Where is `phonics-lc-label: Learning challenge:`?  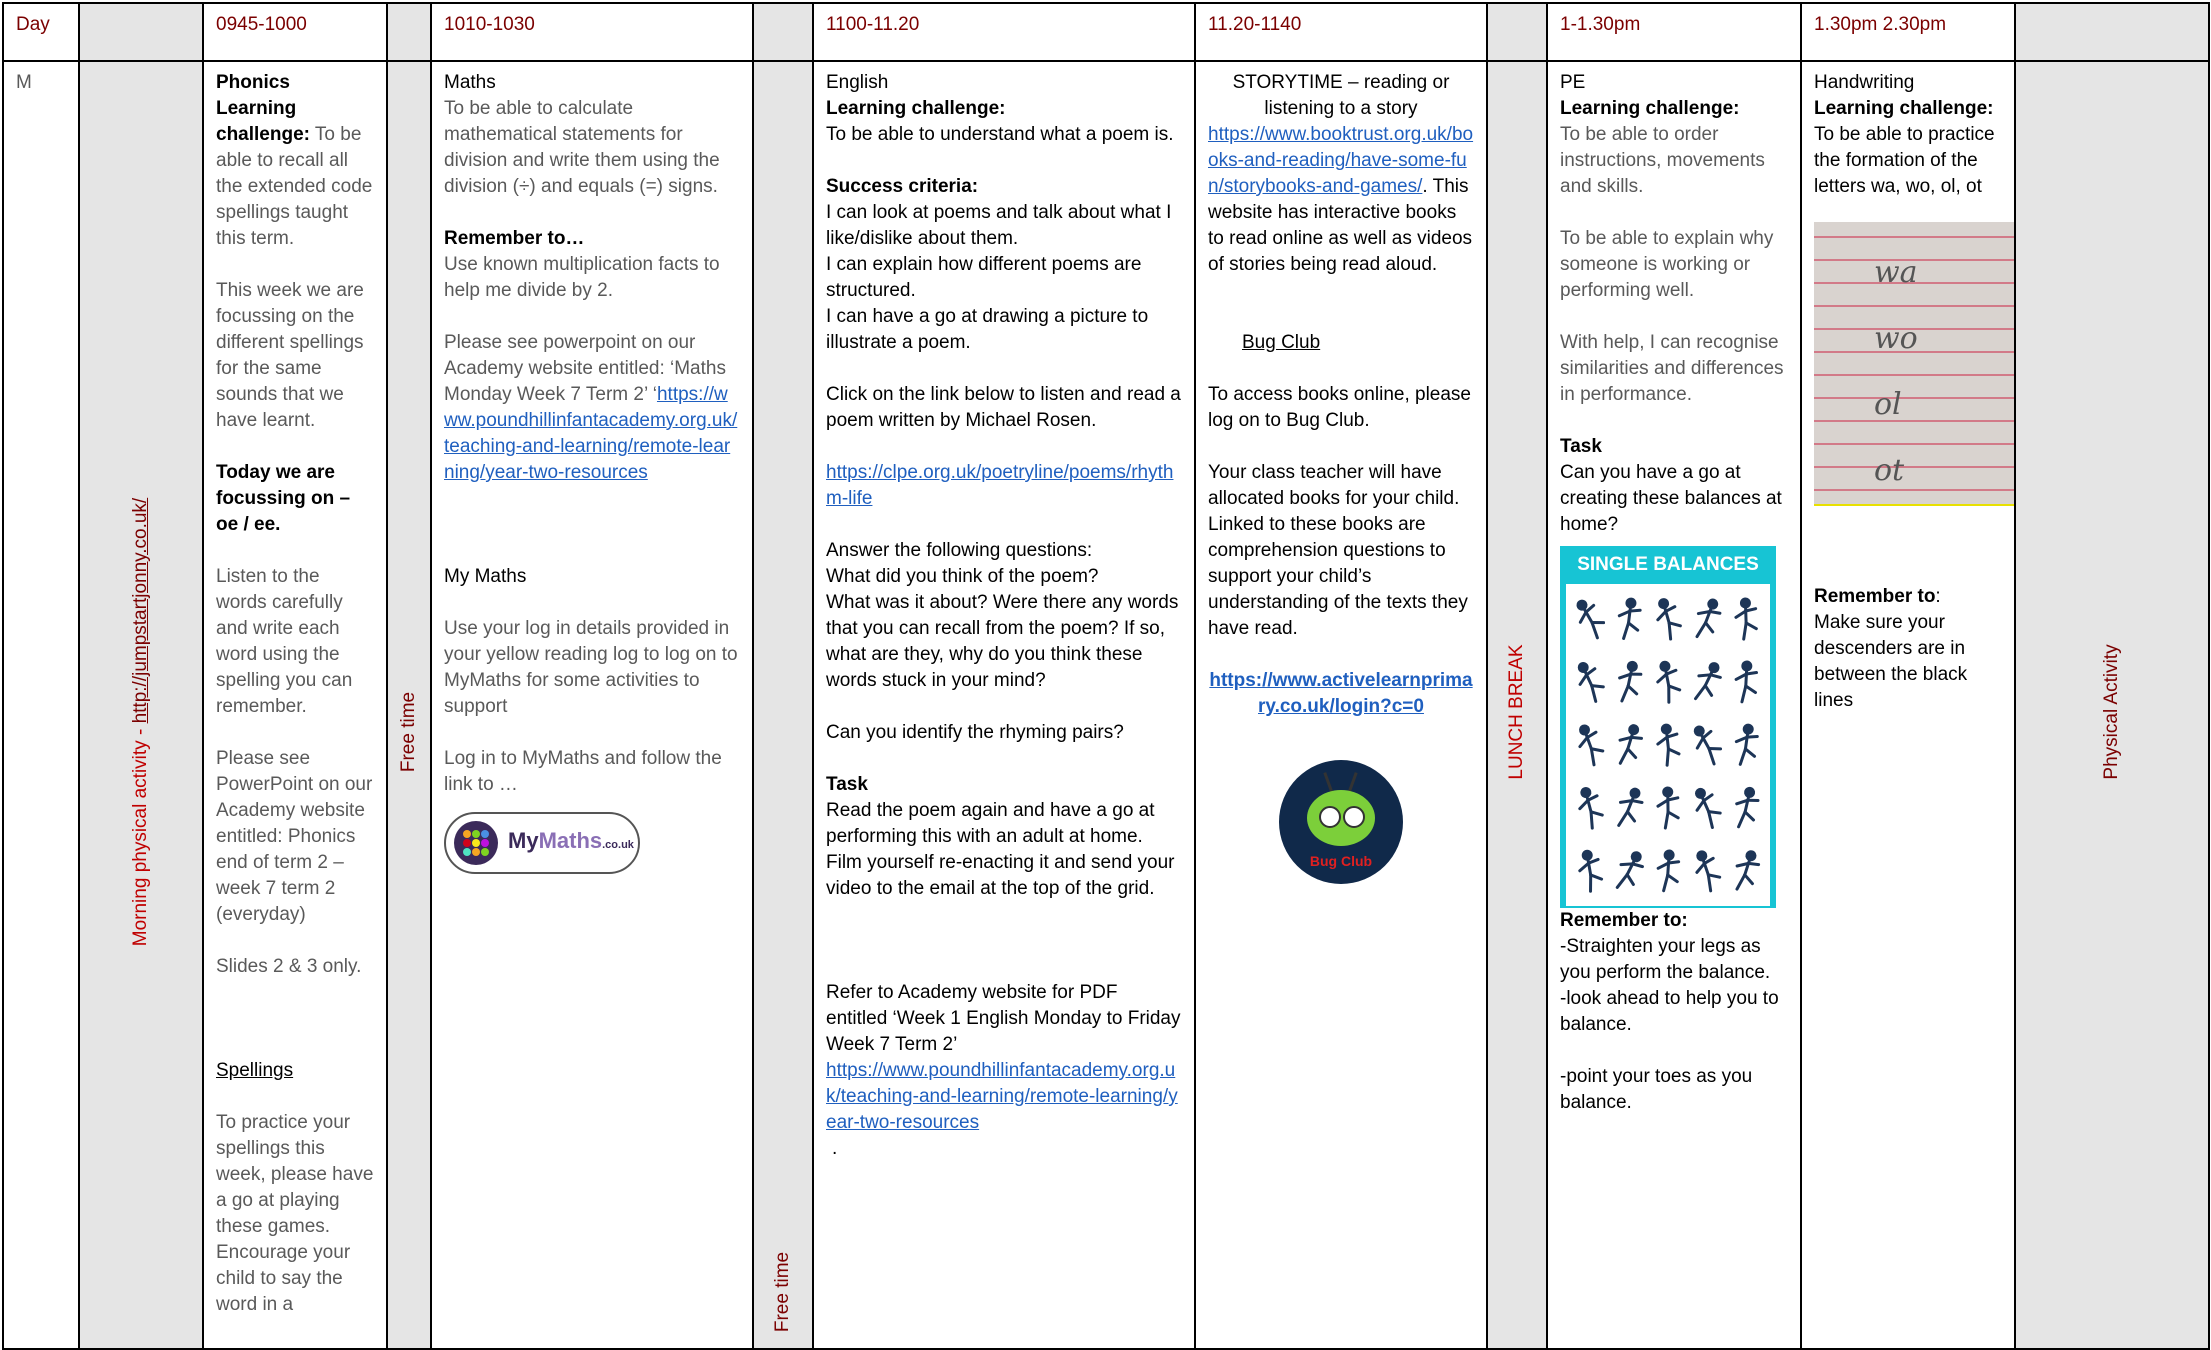 phonics-lc-label: Learning challenge: is located at coordinates (263, 121).